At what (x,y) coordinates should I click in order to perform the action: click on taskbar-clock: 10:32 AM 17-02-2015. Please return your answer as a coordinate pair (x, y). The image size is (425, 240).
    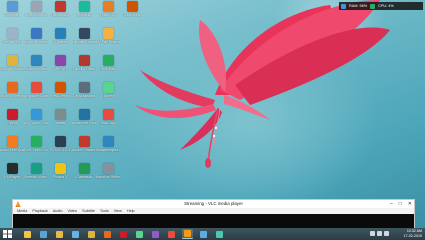
    Looking at the image, I should click on (413, 234).